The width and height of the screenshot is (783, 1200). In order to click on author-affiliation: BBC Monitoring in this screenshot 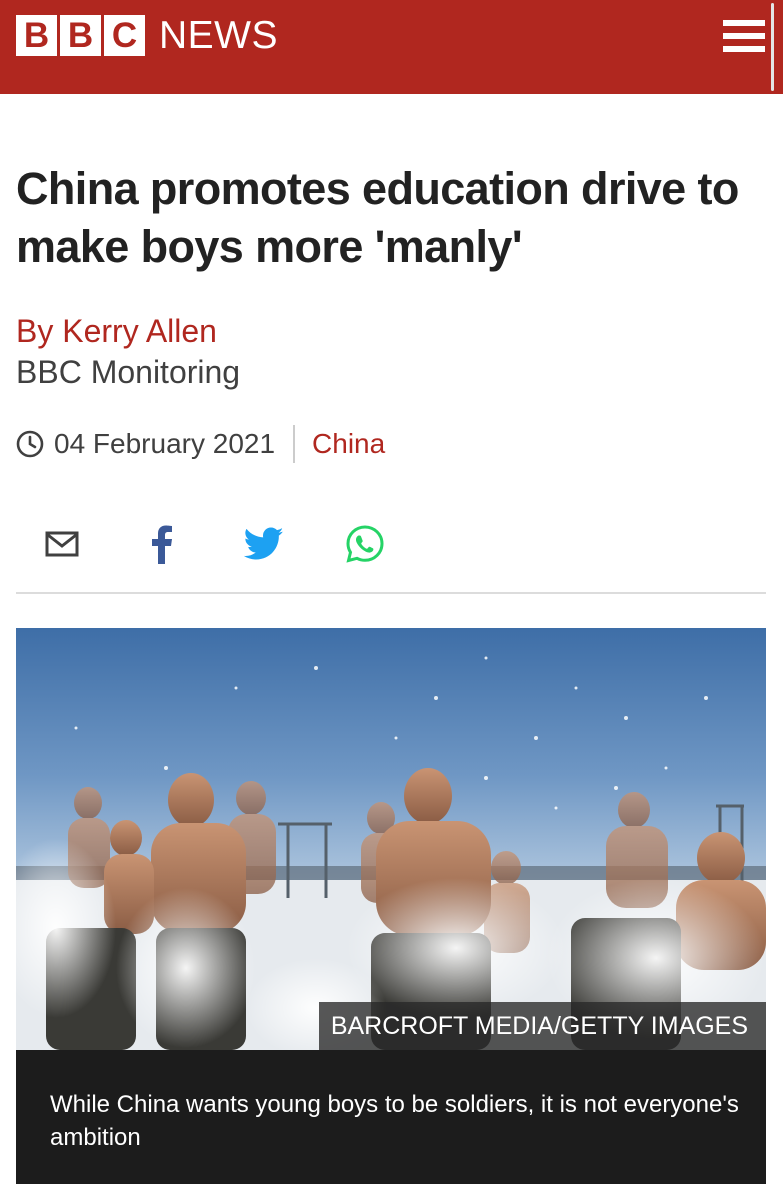, I will do `click(128, 372)`.